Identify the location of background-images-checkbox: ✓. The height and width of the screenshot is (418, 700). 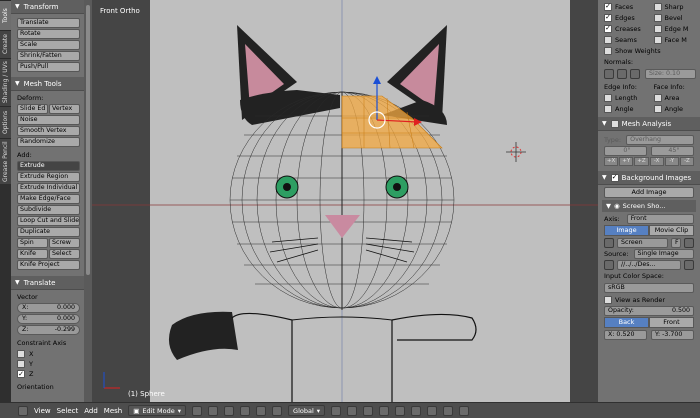
(614, 177).